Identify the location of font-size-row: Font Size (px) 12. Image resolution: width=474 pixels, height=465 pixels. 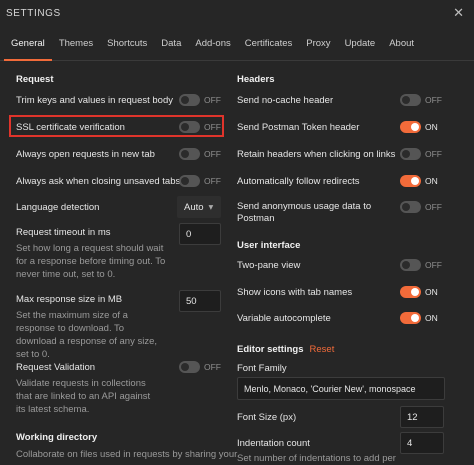
(340, 417).